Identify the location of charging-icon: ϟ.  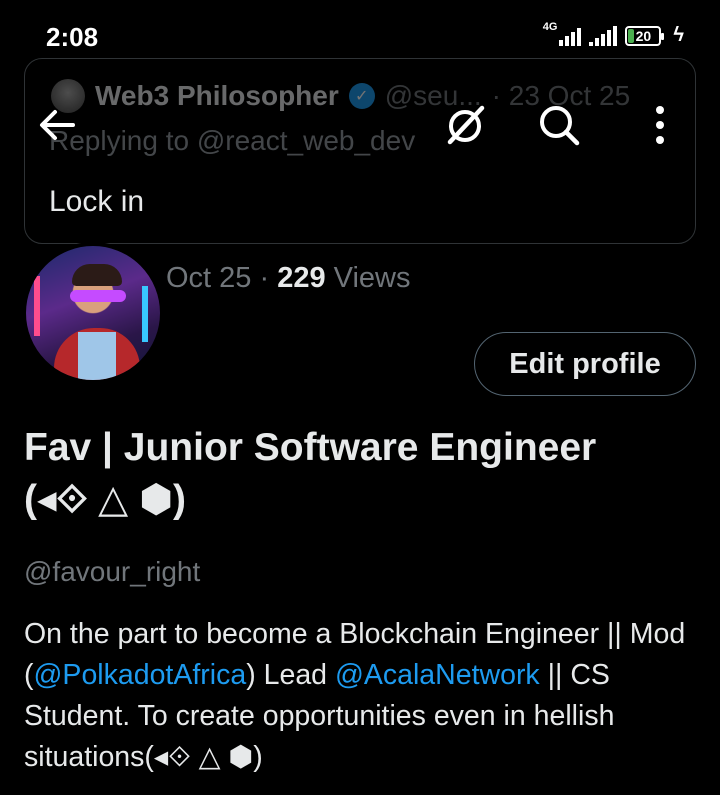
(678, 35).